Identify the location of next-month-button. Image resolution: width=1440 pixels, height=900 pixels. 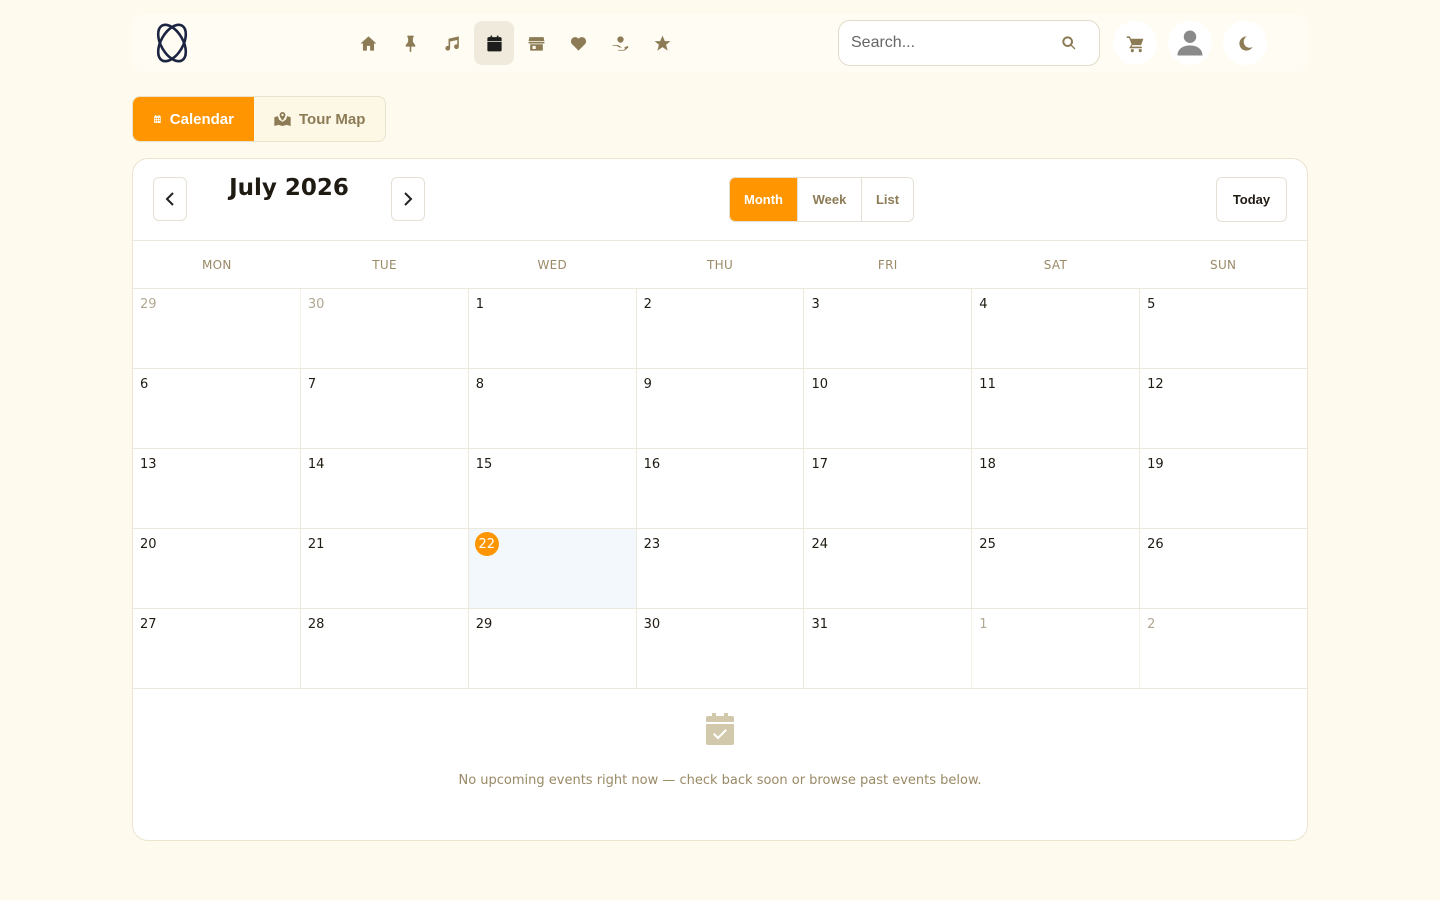
(408, 199).